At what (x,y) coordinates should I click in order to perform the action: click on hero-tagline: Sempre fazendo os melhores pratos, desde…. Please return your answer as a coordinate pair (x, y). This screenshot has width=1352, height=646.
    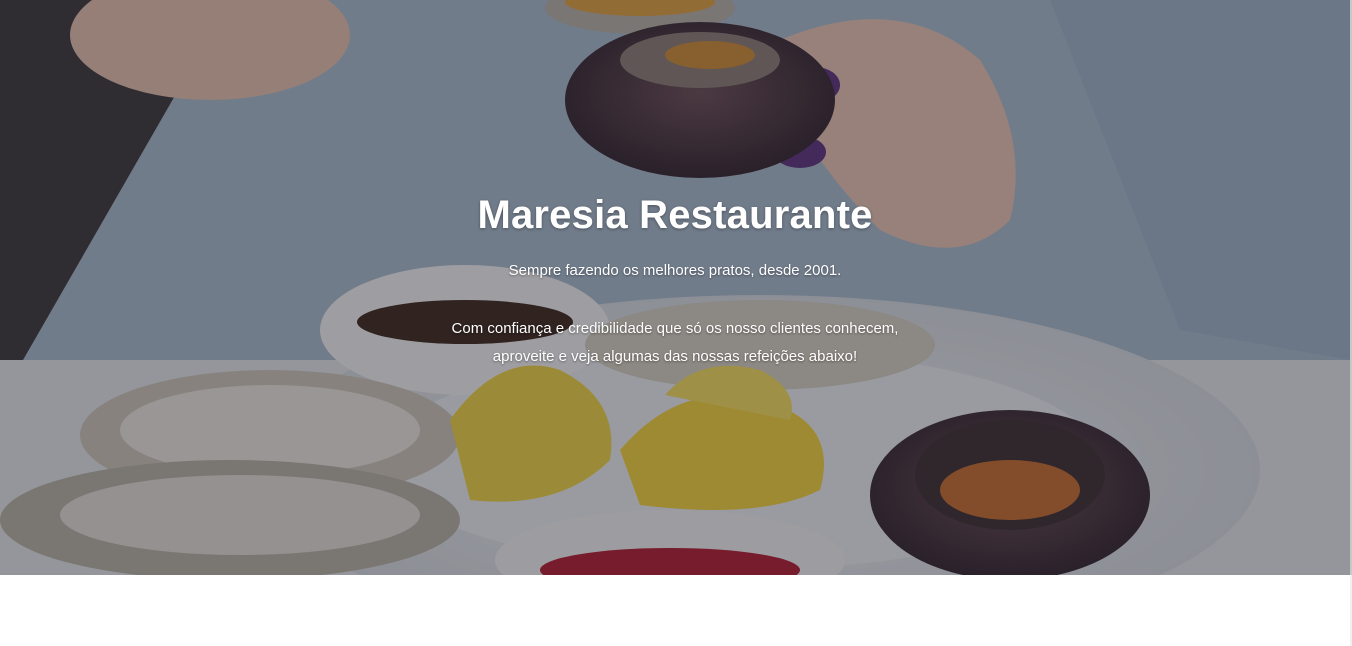
    Looking at the image, I should click on (675, 270).